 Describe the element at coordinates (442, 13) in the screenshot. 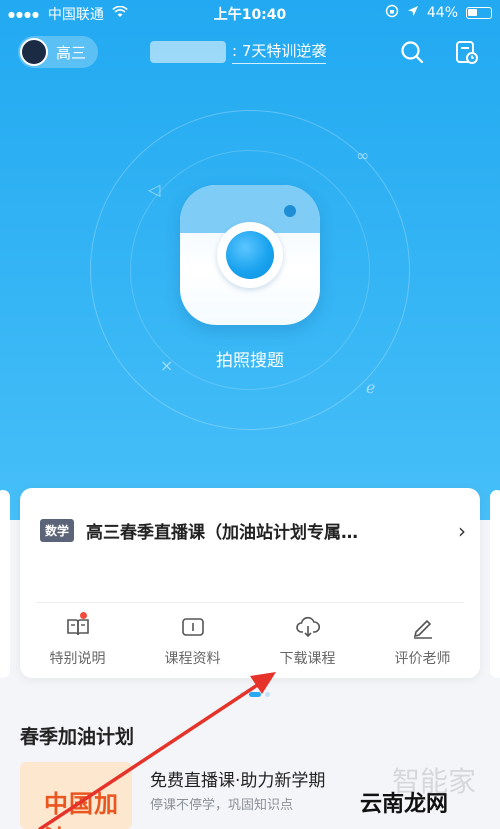

I see `battery-percent: 44%` at that location.